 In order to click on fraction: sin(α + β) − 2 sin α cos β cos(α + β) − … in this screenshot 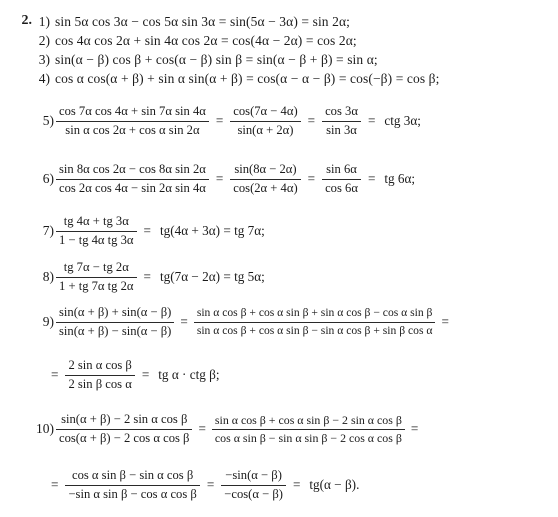, I will do `click(124, 429)`.